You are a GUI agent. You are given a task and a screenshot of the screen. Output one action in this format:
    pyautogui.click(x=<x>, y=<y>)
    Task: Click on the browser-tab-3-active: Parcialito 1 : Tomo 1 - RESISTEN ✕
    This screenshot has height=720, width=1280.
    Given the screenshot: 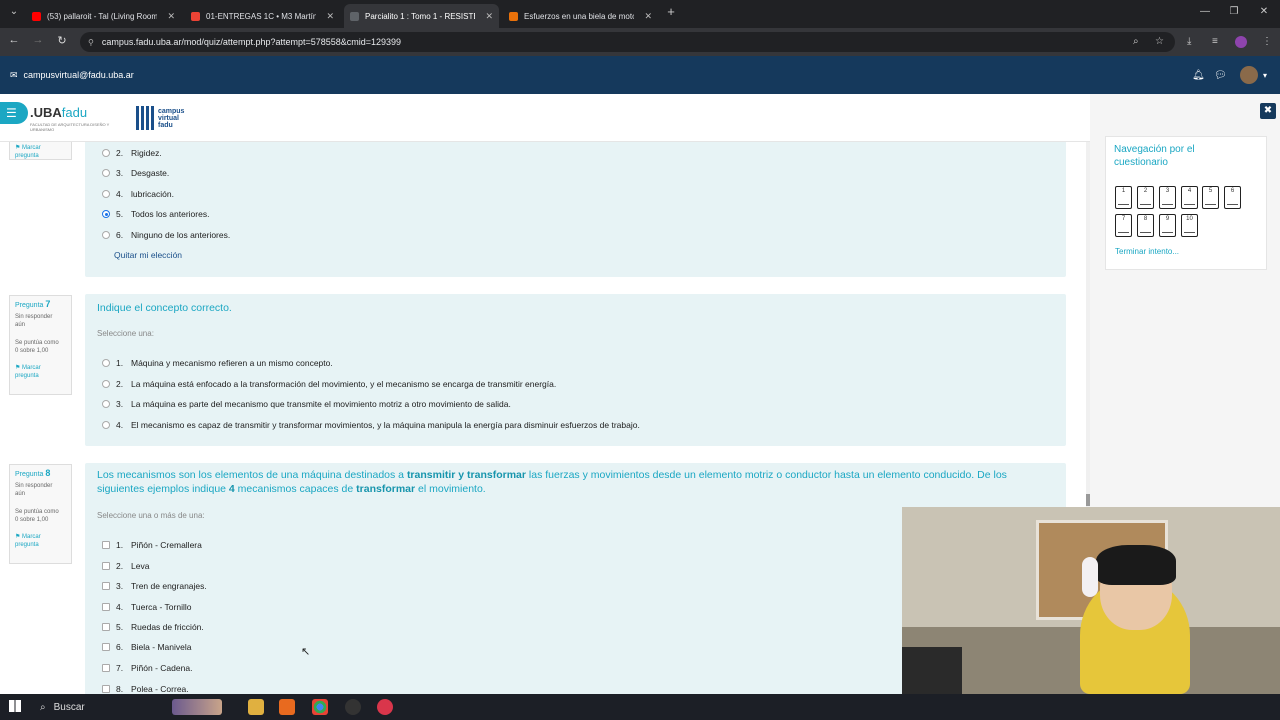 What is the action you would take?
    pyautogui.click(x=421, y=16)
    